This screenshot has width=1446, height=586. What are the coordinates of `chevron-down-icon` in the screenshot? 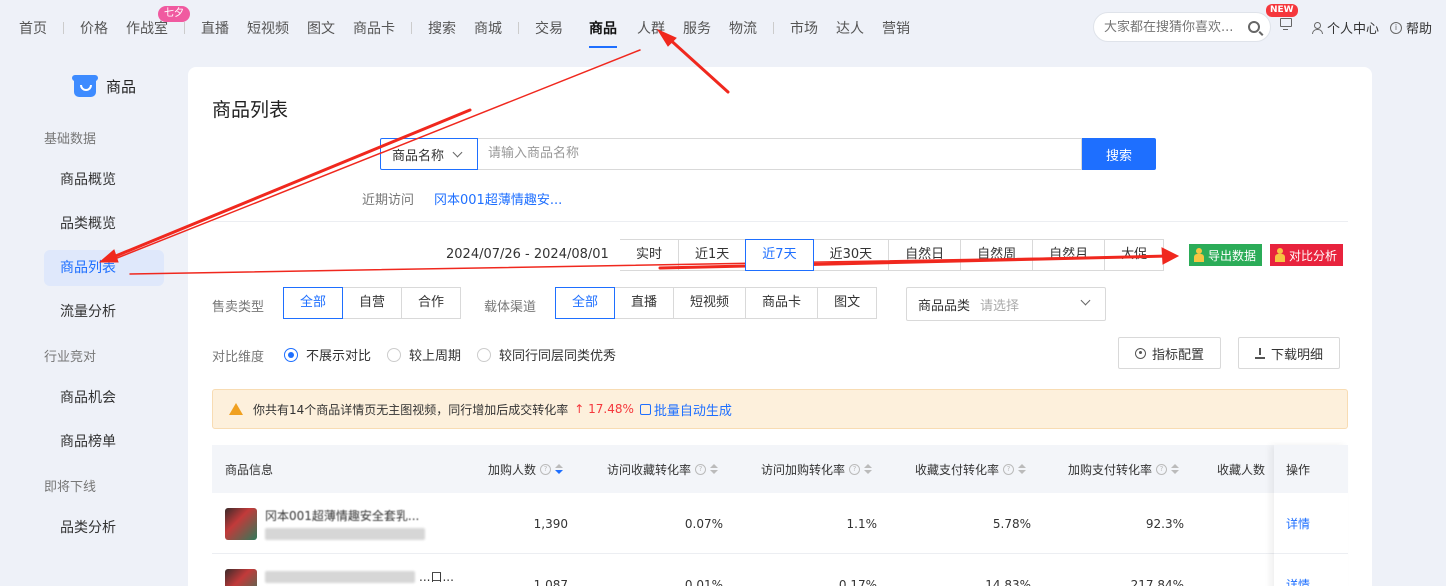 It's located at (1085, 300).